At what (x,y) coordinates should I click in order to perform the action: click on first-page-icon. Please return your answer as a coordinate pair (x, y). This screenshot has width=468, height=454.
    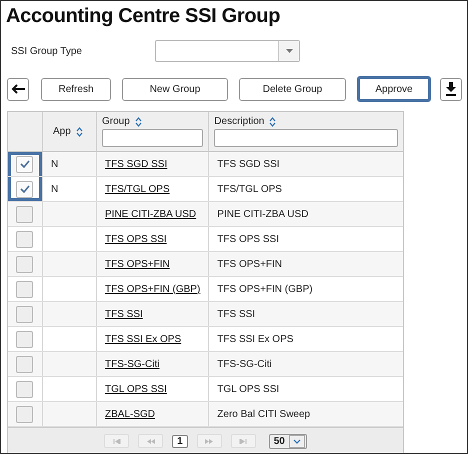
    Looking at the image, I should click on (116, 441).